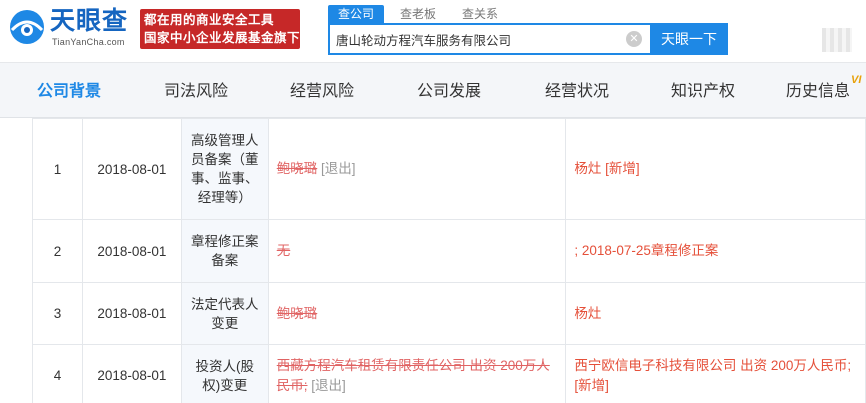  What do you see at coordinates (57, 169) in the screenshot?
I see `row-index: 1` at bounding box center [57, 169].